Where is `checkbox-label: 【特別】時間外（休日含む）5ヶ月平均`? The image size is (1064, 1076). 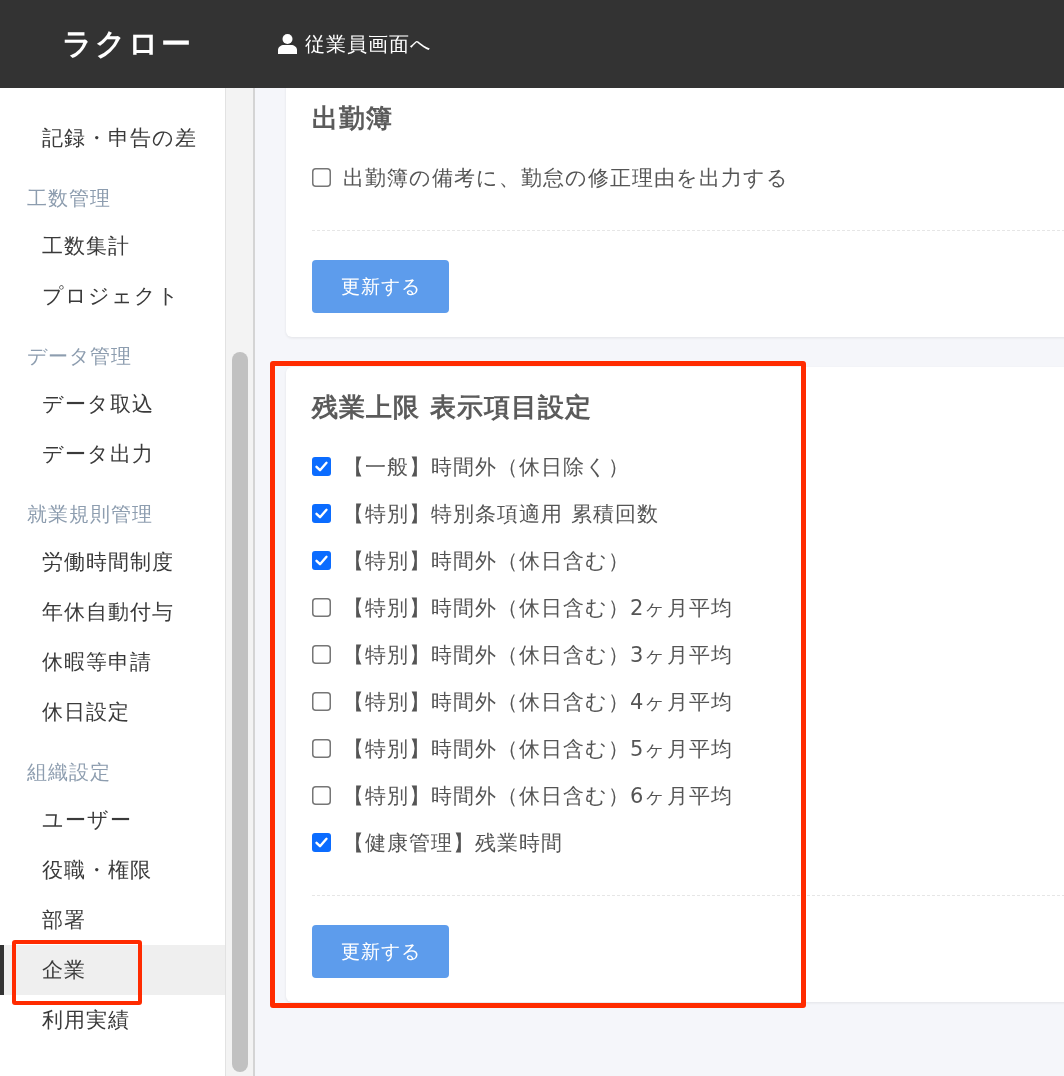 checkbox-label: 【特別】時間外（休日含む）5ヶ月平均 is located at coordinates (538, 748).